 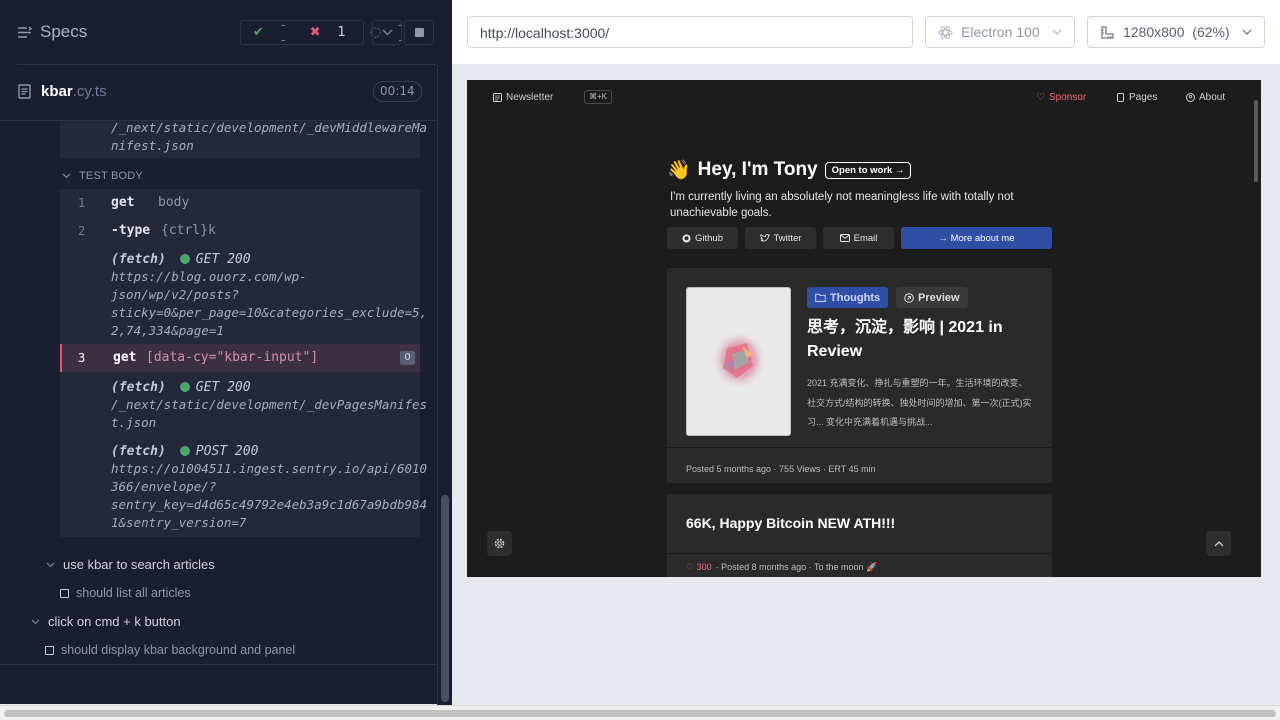 I want to click on like-button: ♡ 300, so click(x=699, y=567).